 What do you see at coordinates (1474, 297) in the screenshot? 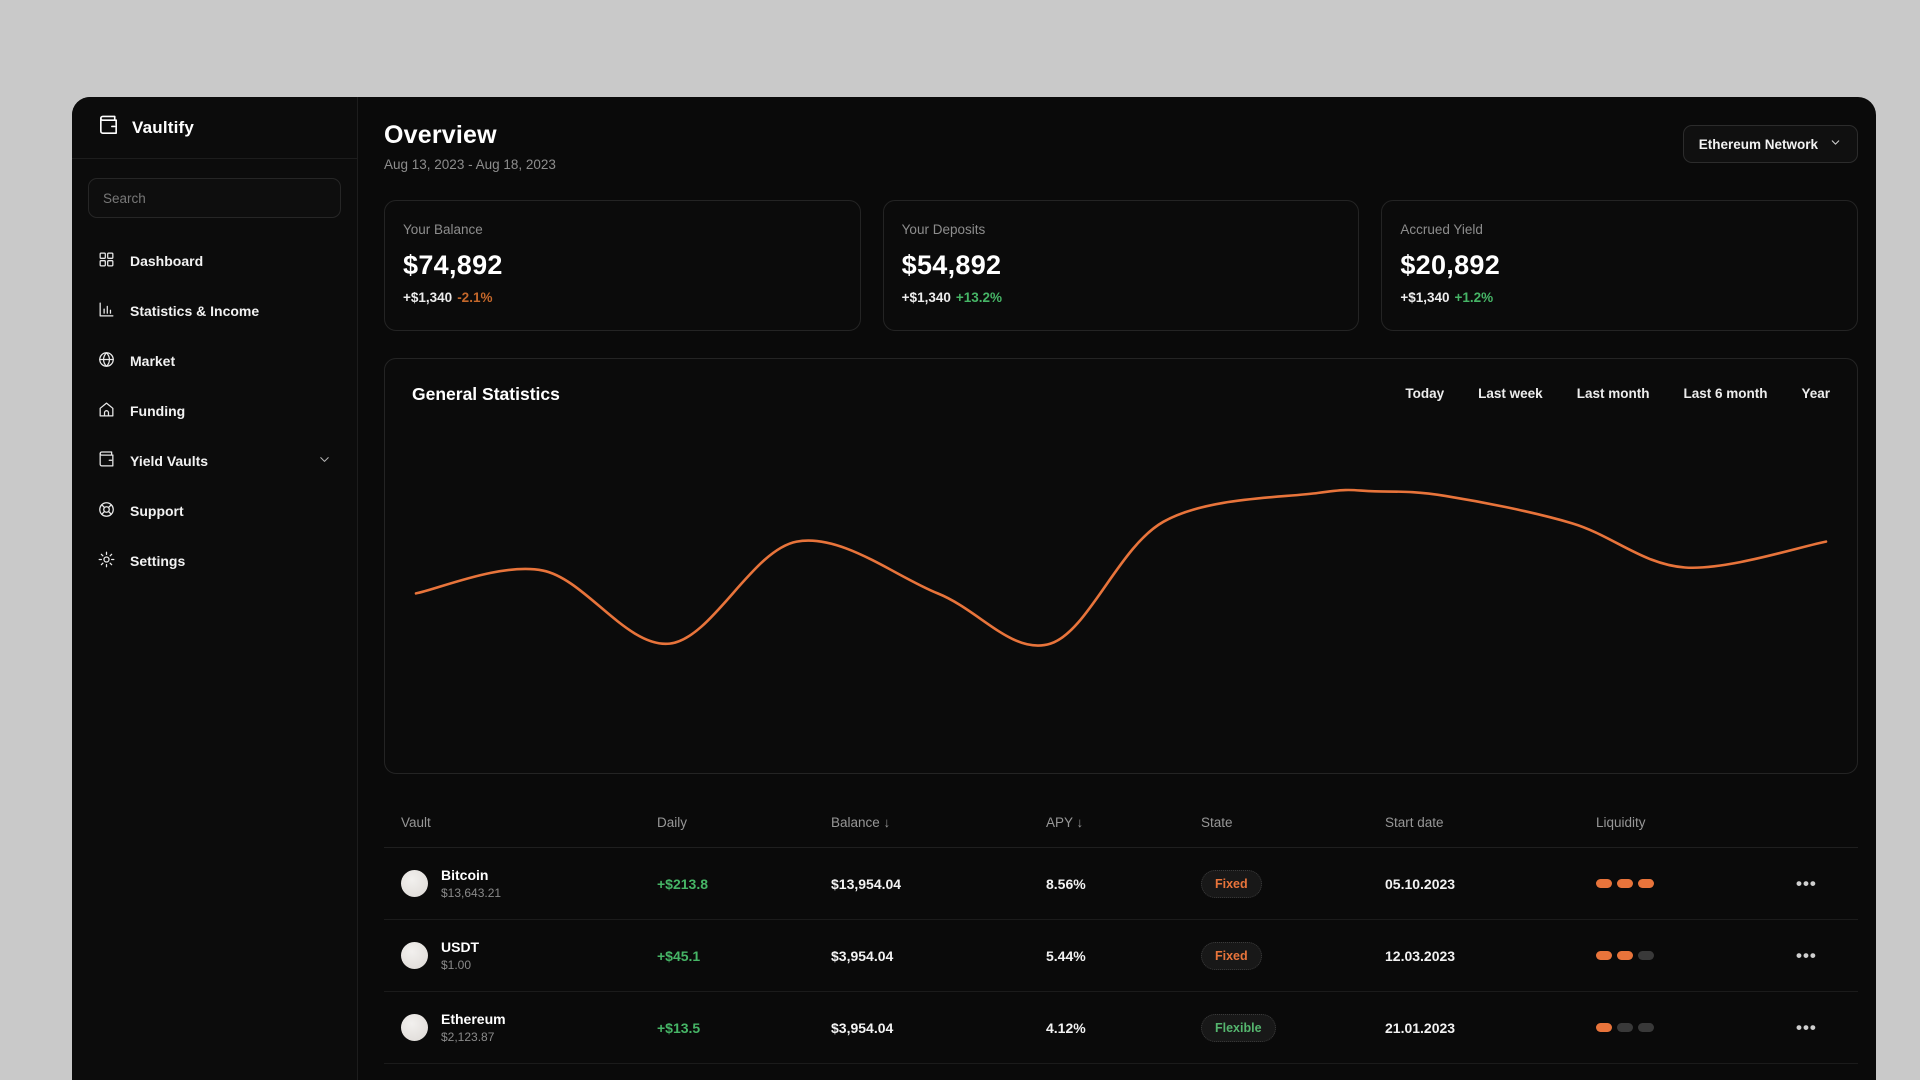
I see `card-change-percent: +1.2%` at bounding box center [1474, 297].